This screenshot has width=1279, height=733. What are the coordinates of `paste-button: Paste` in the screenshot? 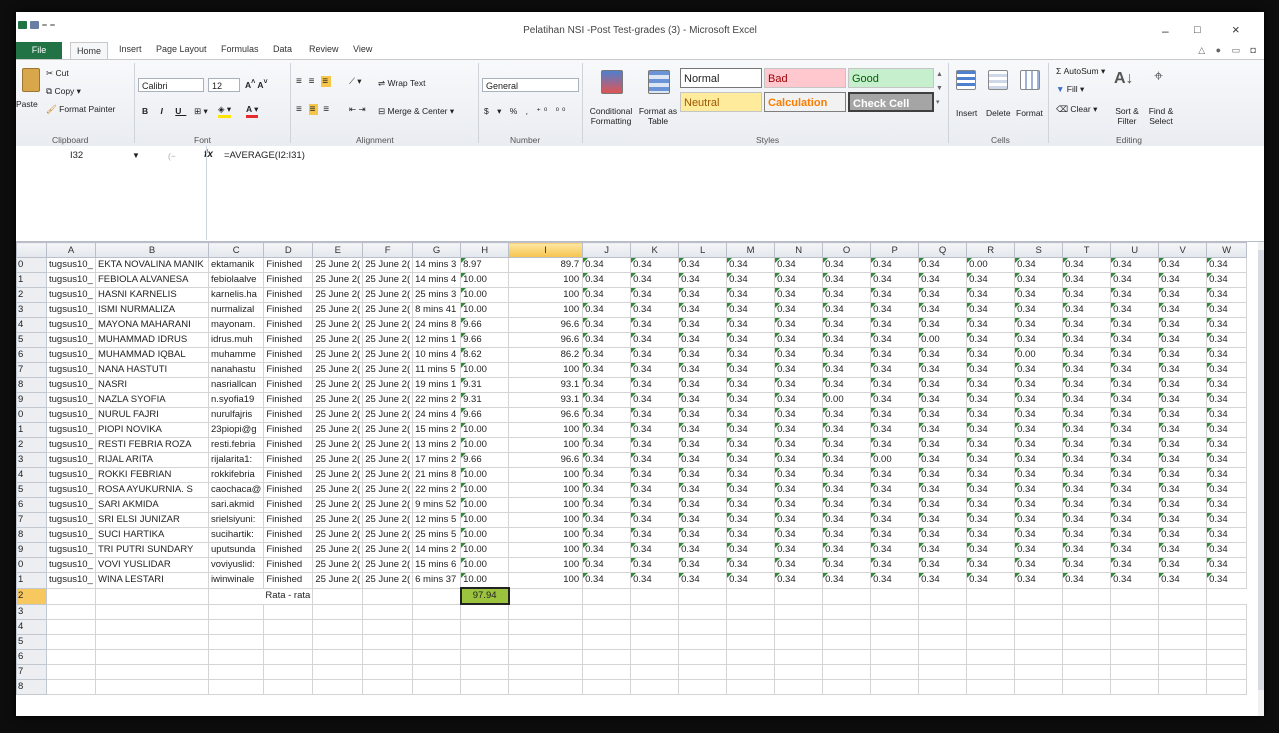 It's located at (27, 104).